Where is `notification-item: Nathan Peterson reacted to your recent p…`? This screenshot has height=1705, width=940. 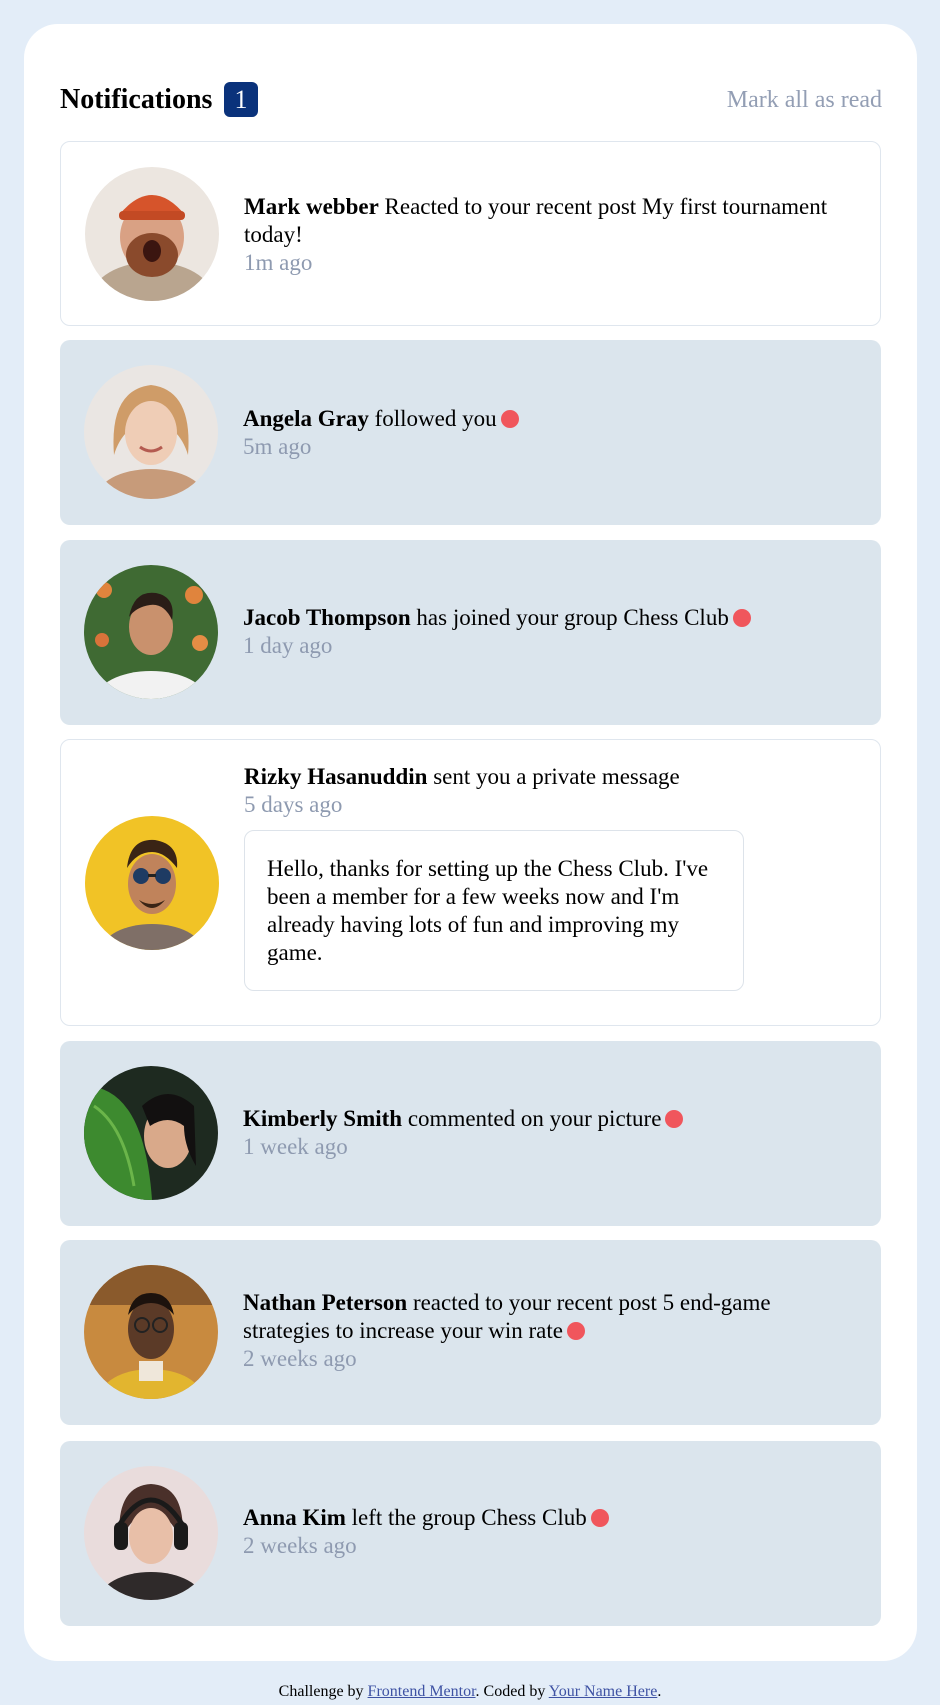 notification-item: Nathan Peterson reacted to your recent p… is located at coordinates (470, 1332).